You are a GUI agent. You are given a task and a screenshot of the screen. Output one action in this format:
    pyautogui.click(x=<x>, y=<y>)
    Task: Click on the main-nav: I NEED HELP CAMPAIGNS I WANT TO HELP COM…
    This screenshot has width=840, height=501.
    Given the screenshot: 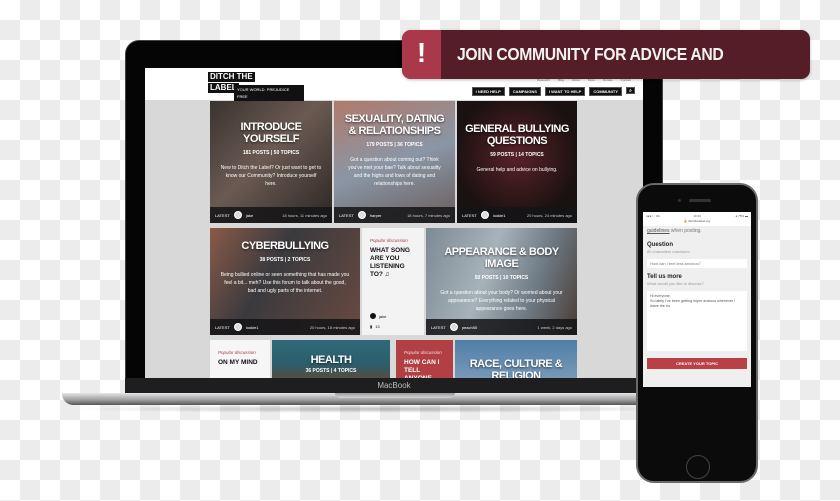 What is the action you would take?
    pyautogui.click(x=553, y=91)
    